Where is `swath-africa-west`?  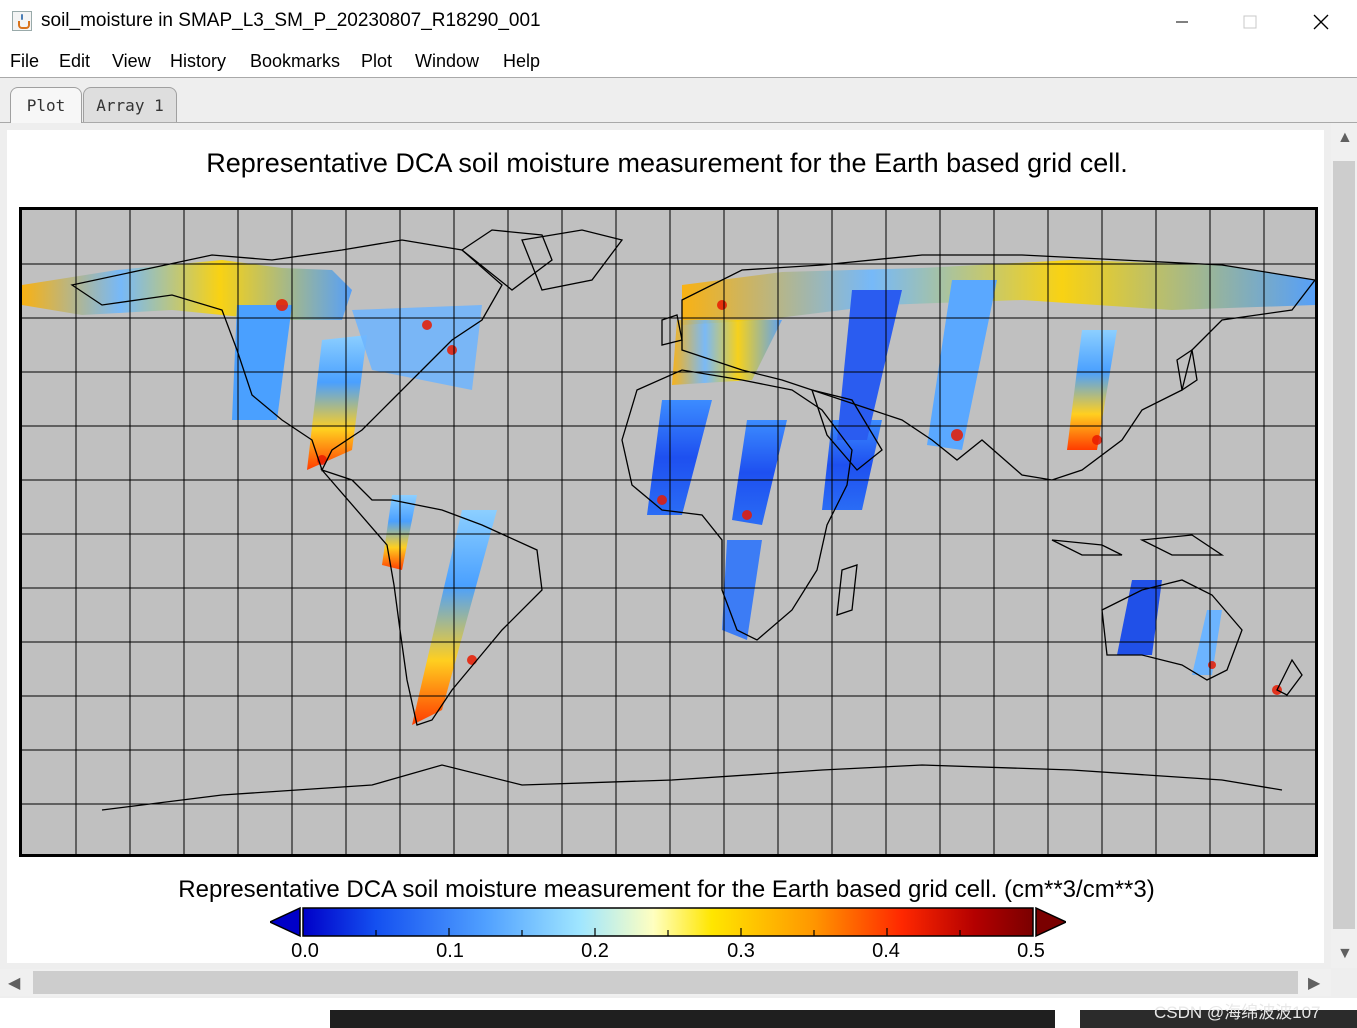 swath-africa-west is located at coordinates (679, 457).